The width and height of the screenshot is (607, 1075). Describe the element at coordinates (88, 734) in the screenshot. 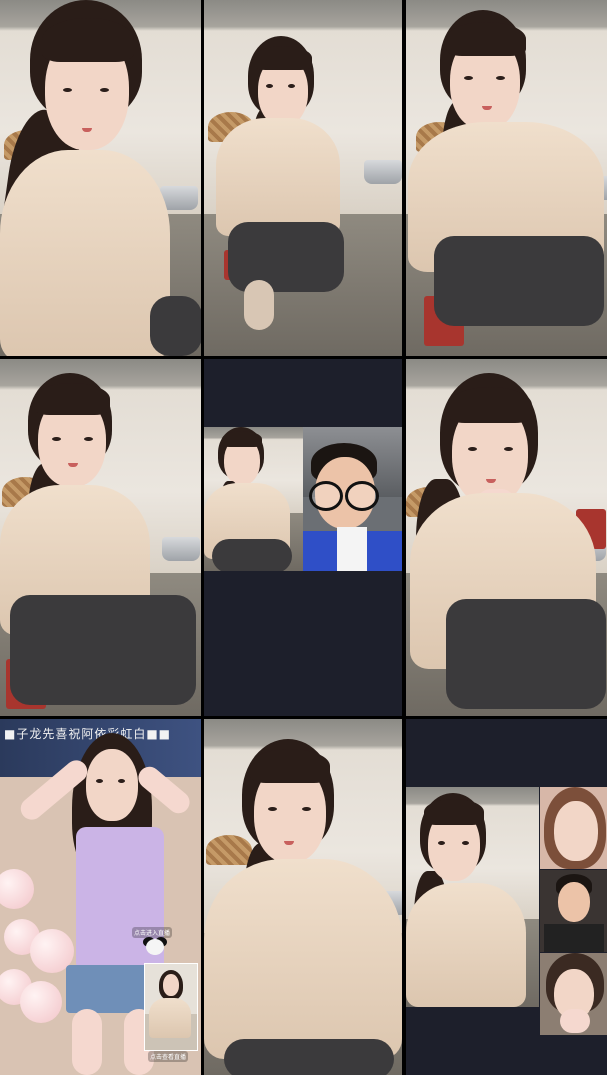

I see `banner-text: ■子龙先喜祝阿依彩虹白■■` at that location.